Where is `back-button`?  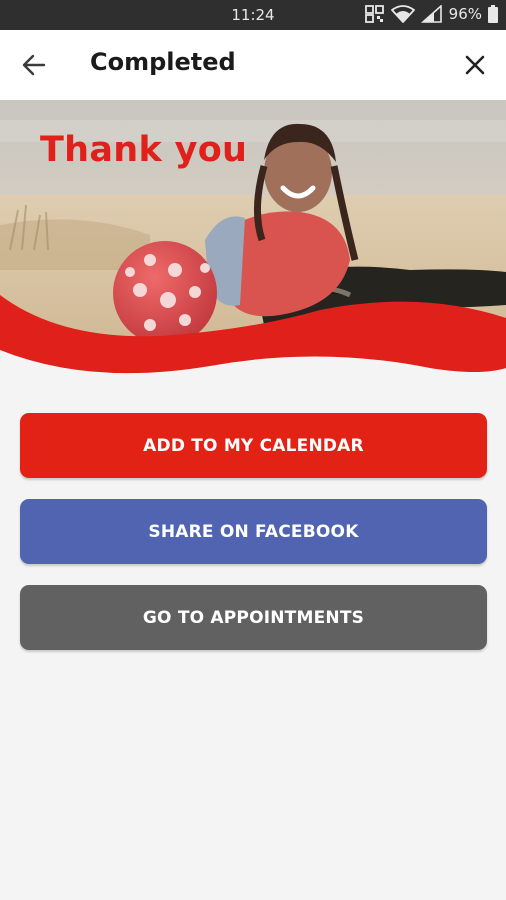
back-button is located at coordinates (34, 65).